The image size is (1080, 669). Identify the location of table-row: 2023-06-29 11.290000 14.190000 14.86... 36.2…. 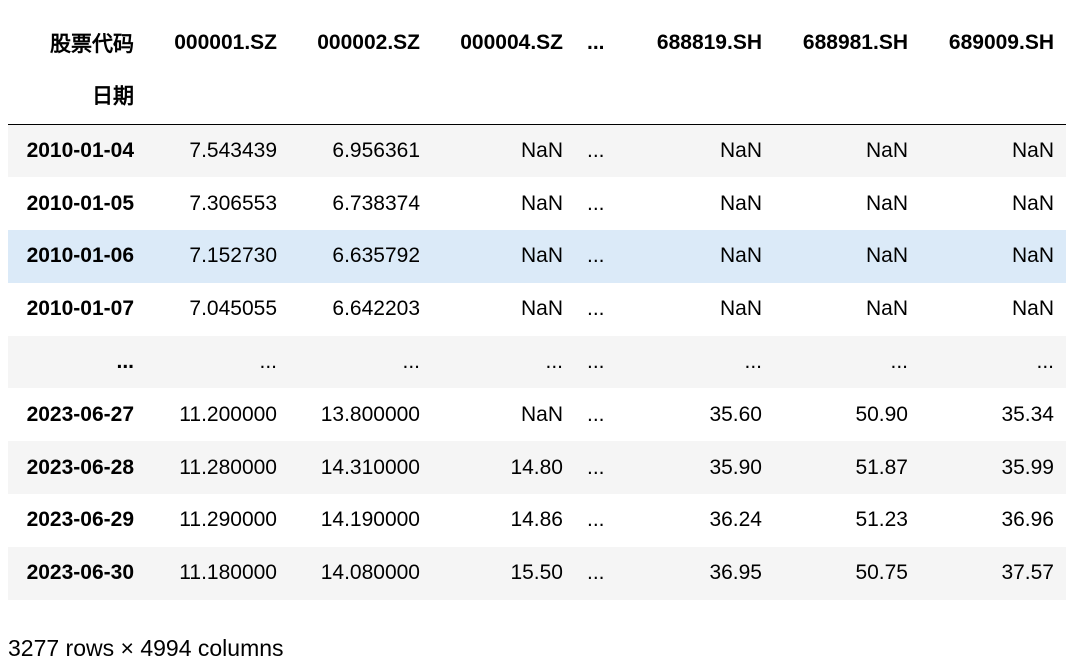
(537, 520).